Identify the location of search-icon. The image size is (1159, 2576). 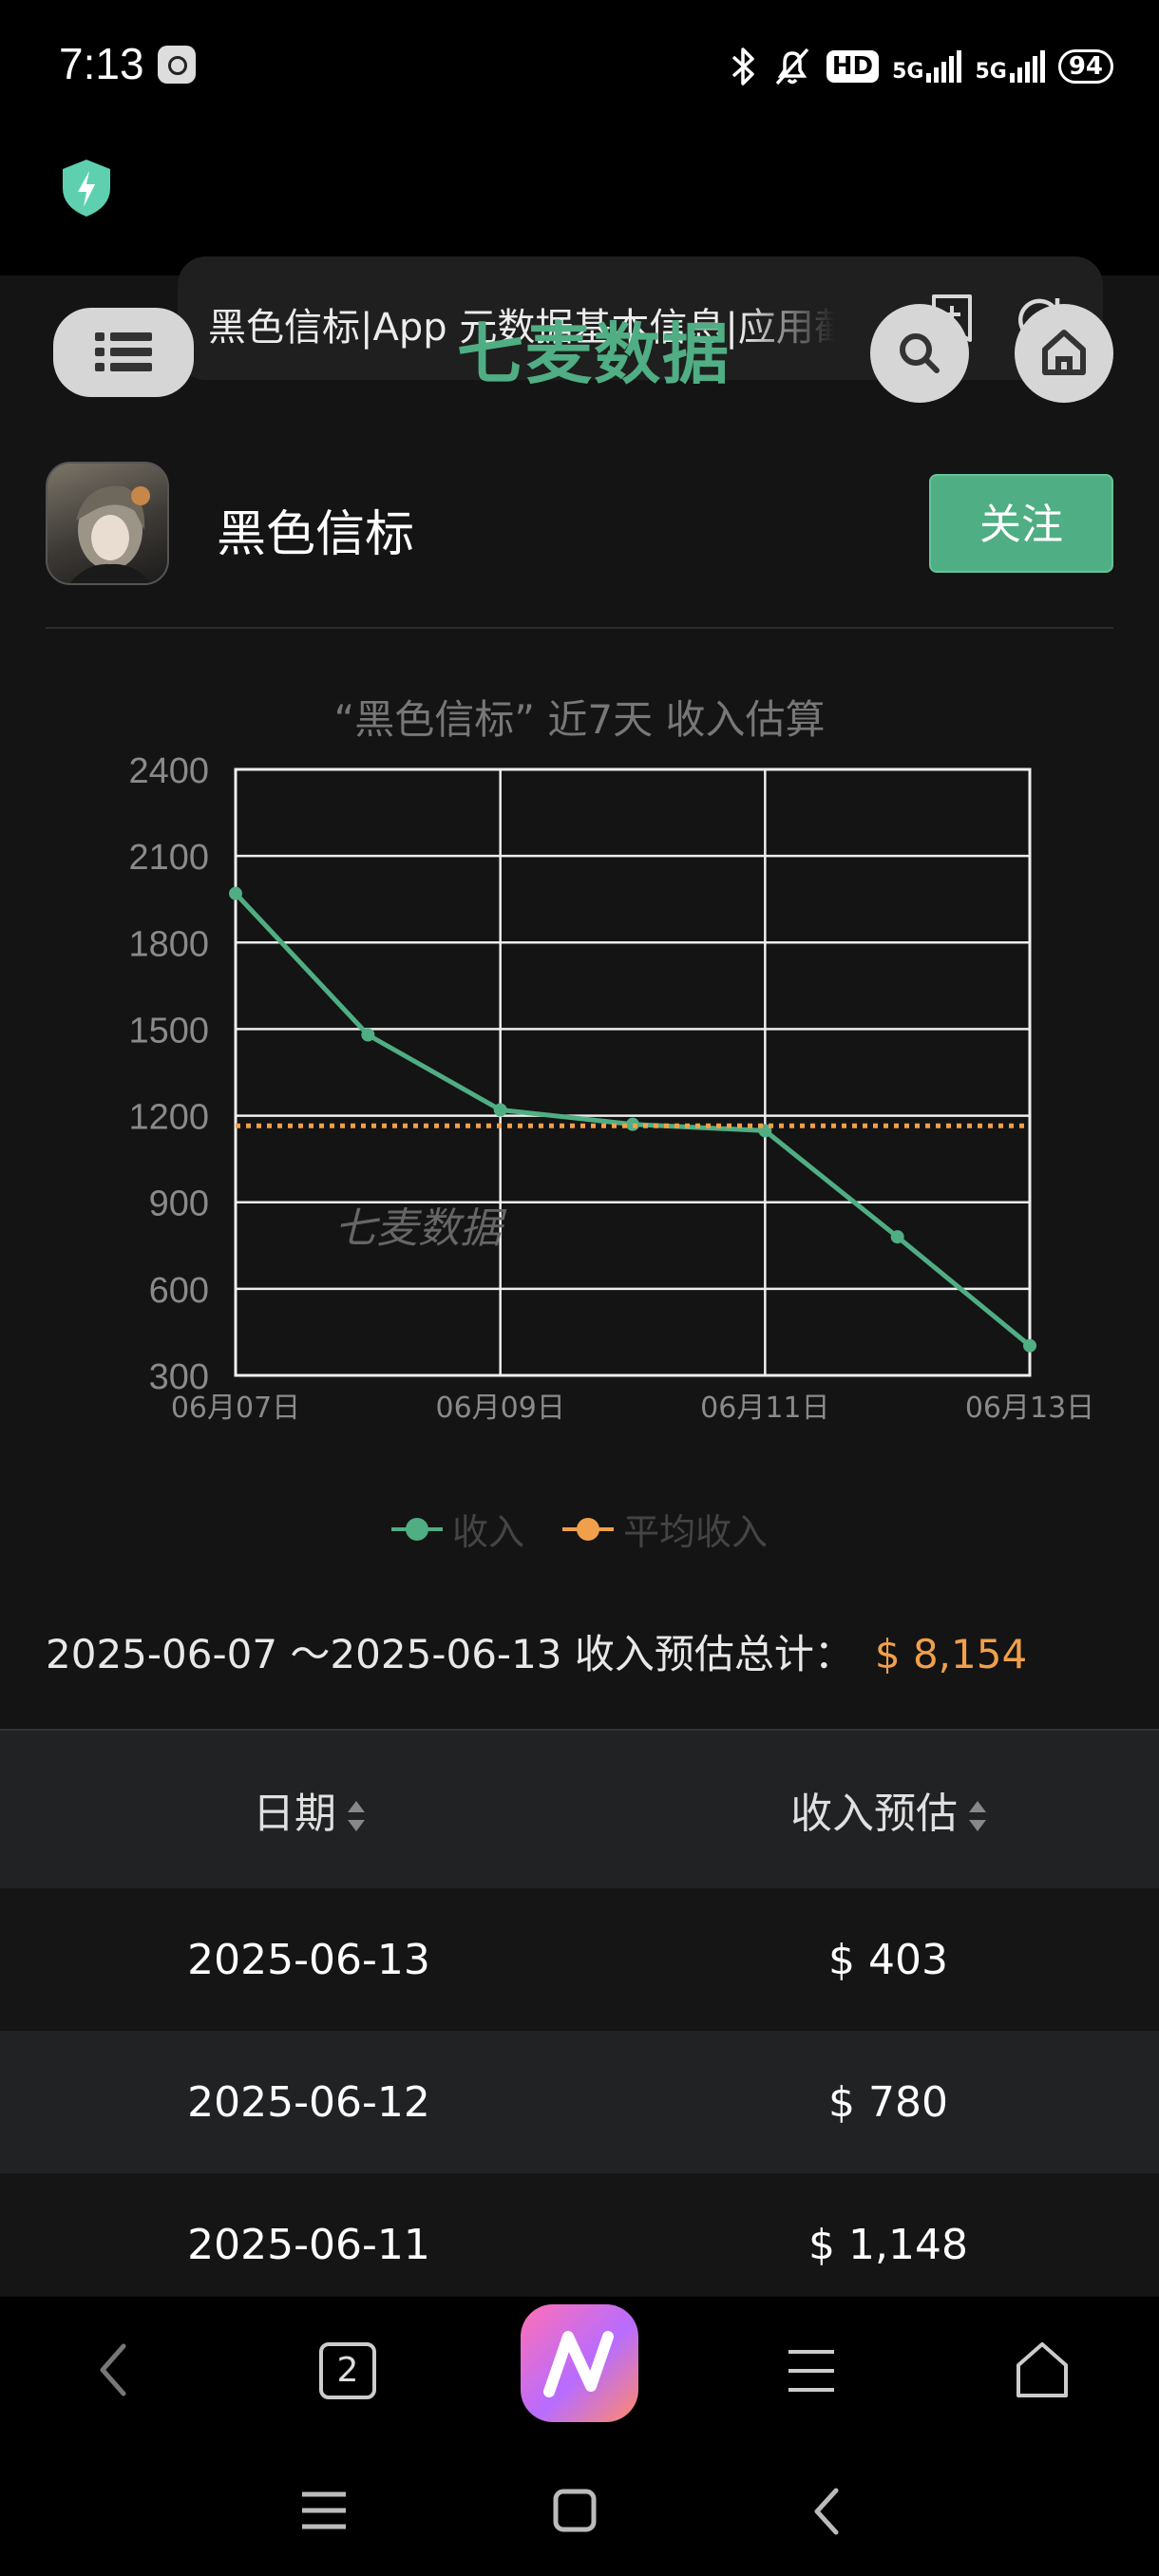
(920, 353).